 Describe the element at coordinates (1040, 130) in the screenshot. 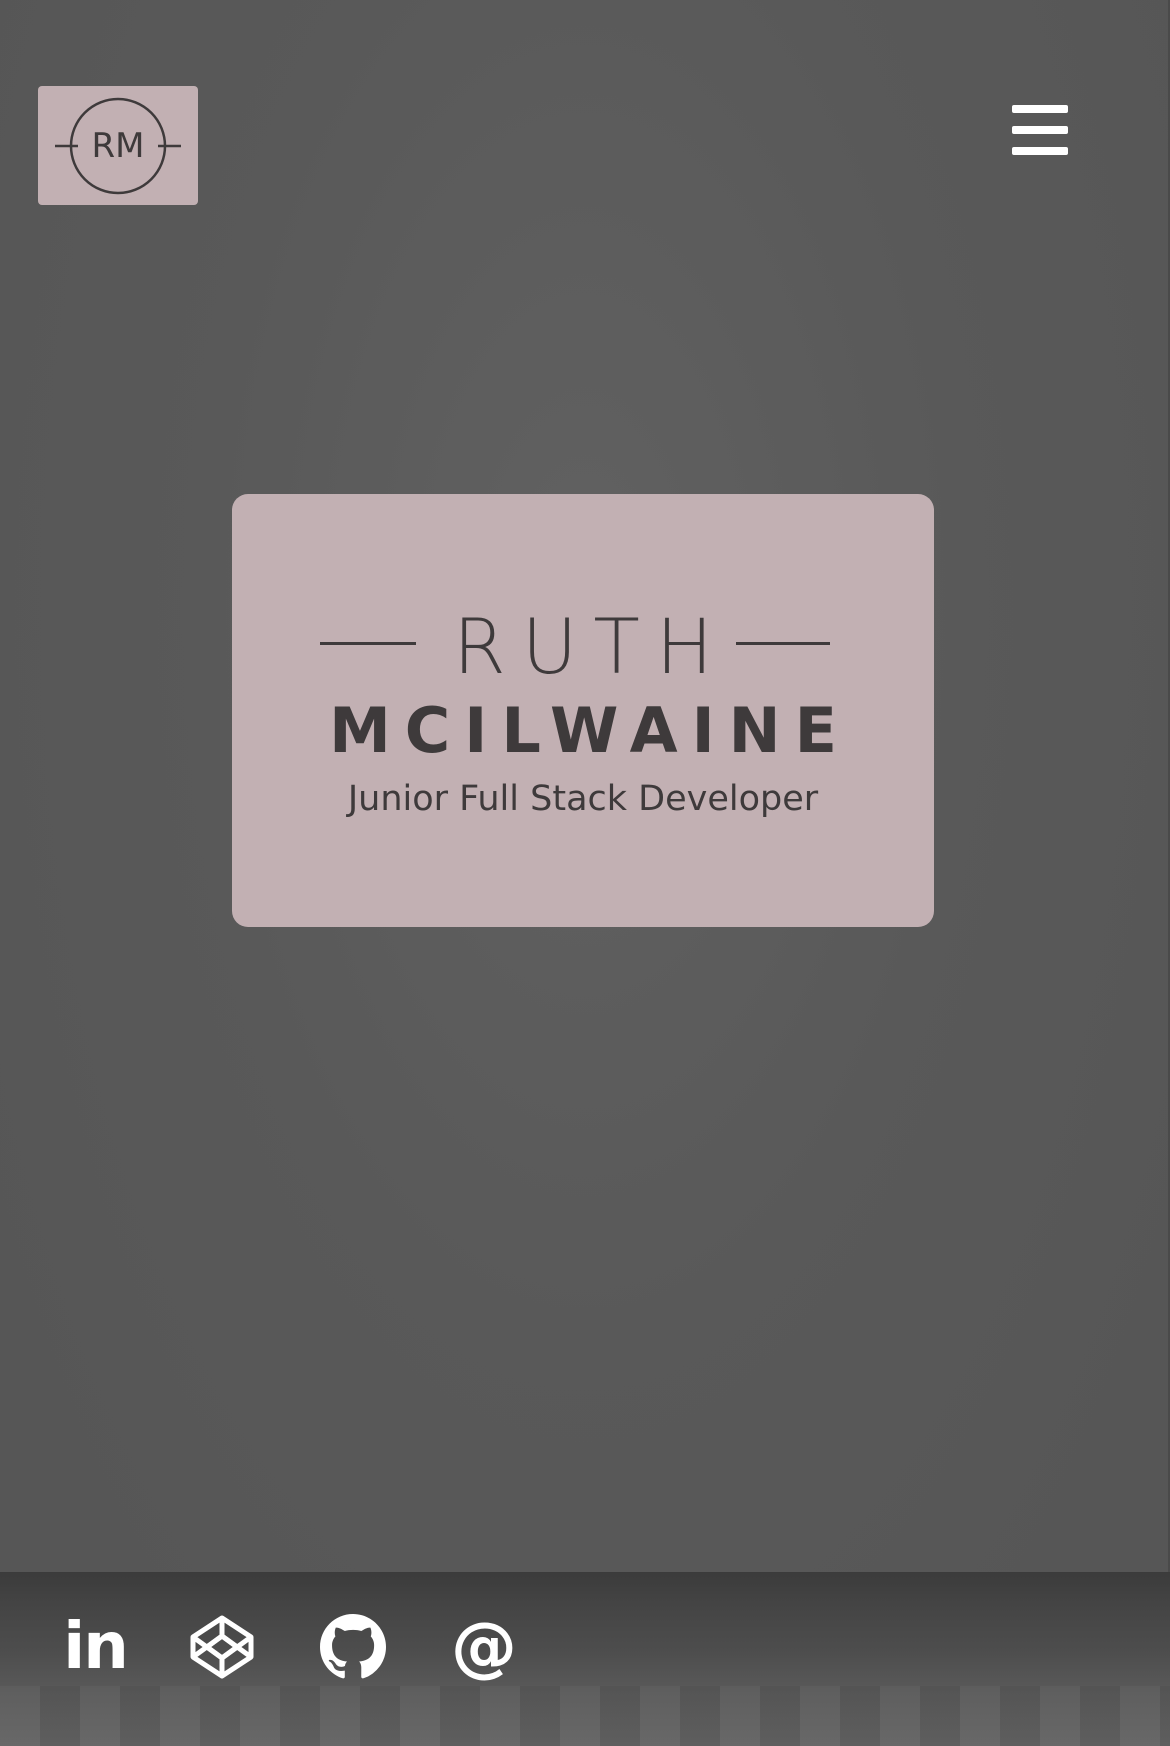

I see `menu-button` at that location.